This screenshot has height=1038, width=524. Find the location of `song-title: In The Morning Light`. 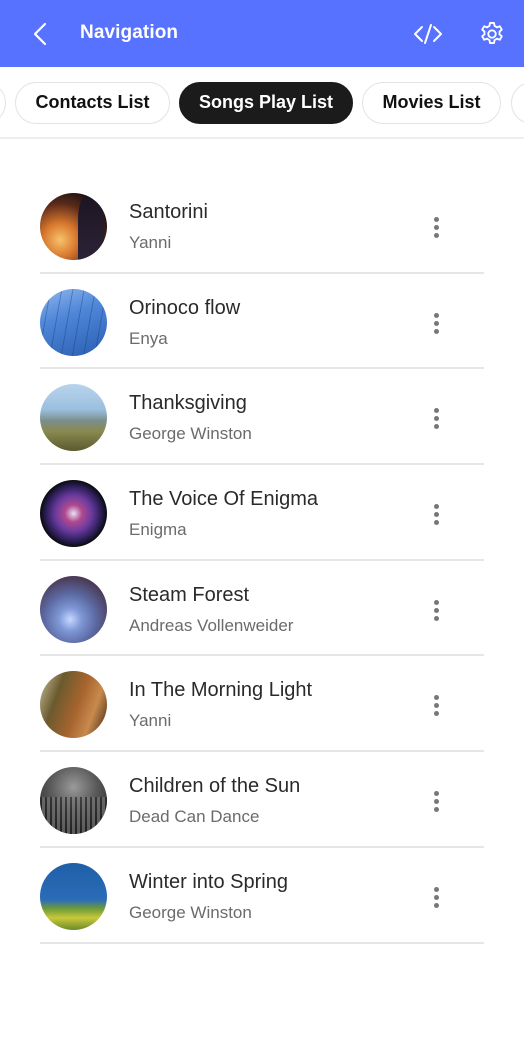

song-title: In The Morning Light is located at coordinates (221, 690).